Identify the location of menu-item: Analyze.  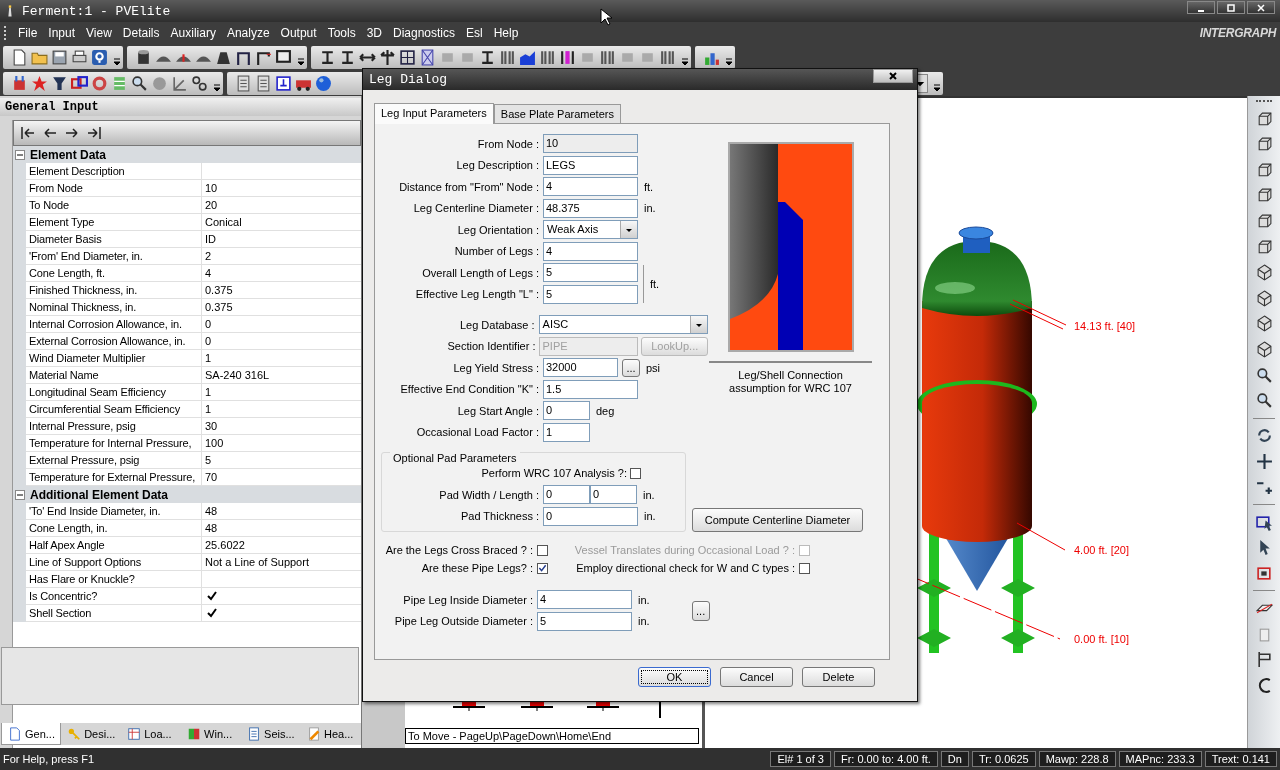
(249, 33).